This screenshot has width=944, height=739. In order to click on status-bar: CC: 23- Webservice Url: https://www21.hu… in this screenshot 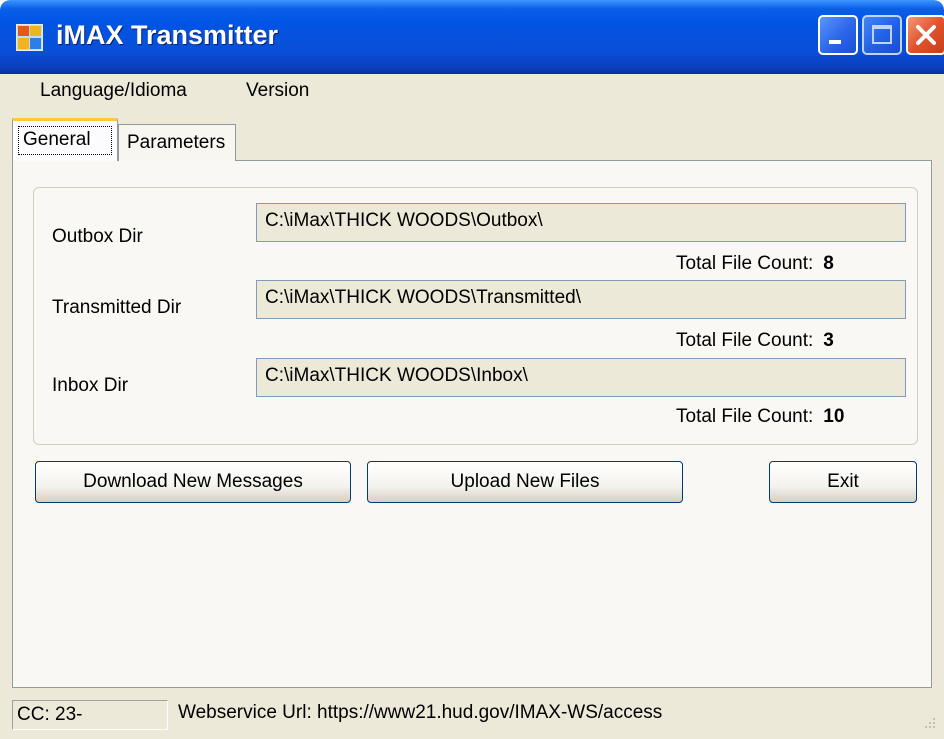, I will do `click(472, 713)`.